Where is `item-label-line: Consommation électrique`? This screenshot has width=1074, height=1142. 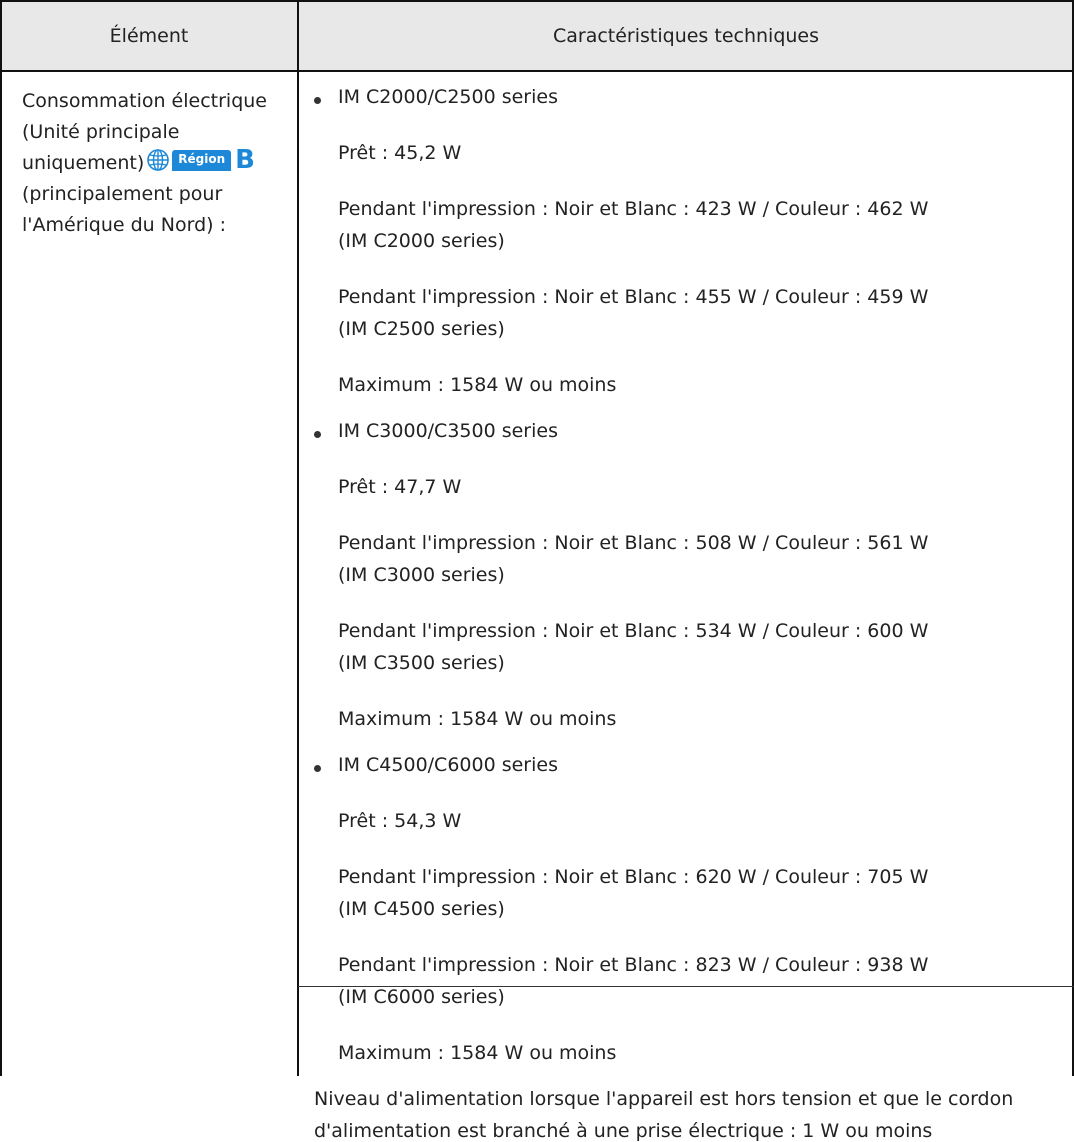 item-label-line: Consommation électrique is located at coordinates (144, 101).